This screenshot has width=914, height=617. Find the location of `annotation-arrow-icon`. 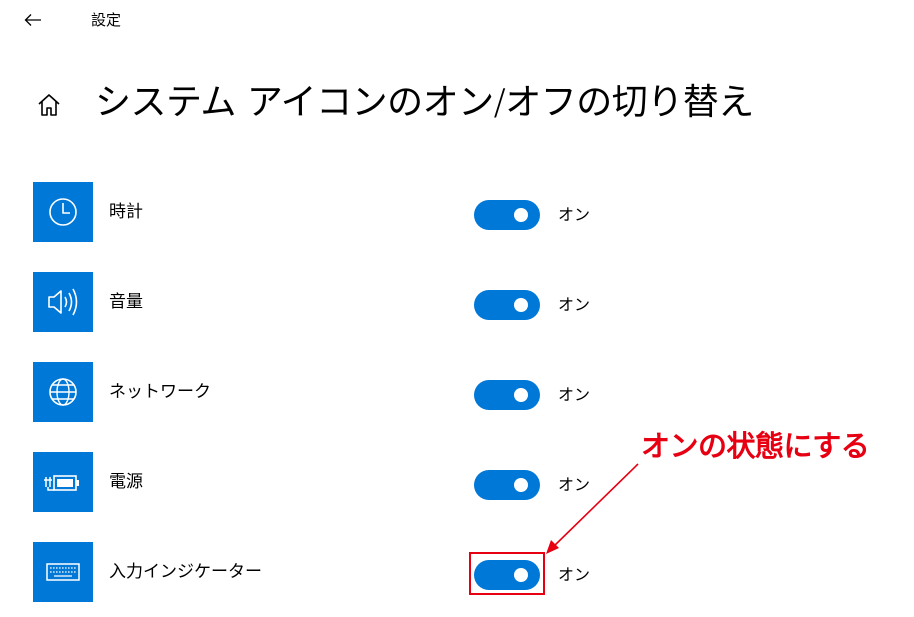

annotation-arrow-icon is located at coordinates (592, 508).